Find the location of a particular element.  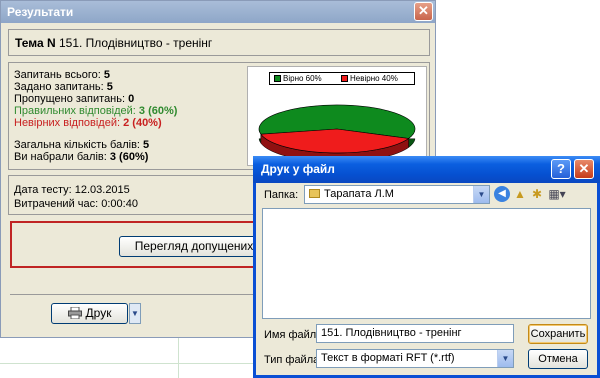

back-icon: ◀ is located at coordinates (502, 194).